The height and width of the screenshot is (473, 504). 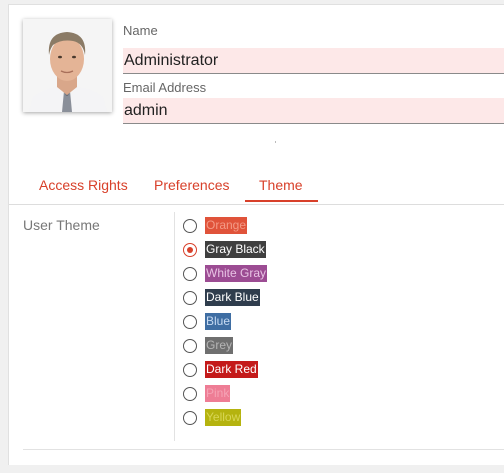 I want to click on user-theme-label: User Theme, so click(x=61, y=225).